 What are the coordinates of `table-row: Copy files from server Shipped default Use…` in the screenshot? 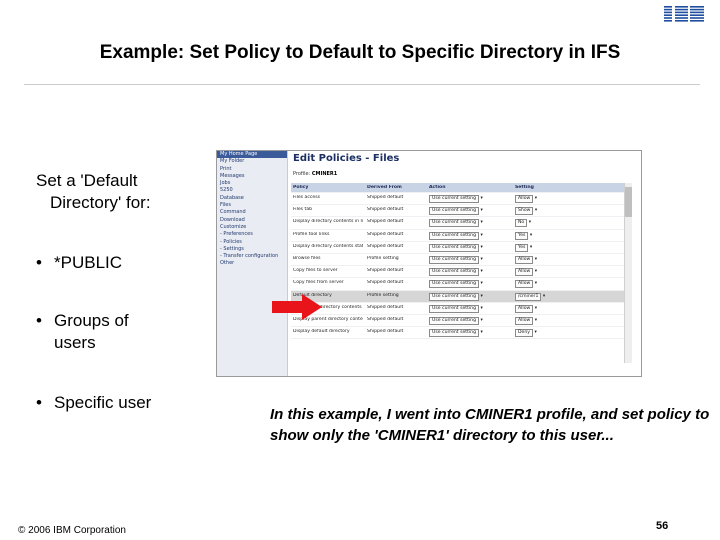 It's located at (461, 284).